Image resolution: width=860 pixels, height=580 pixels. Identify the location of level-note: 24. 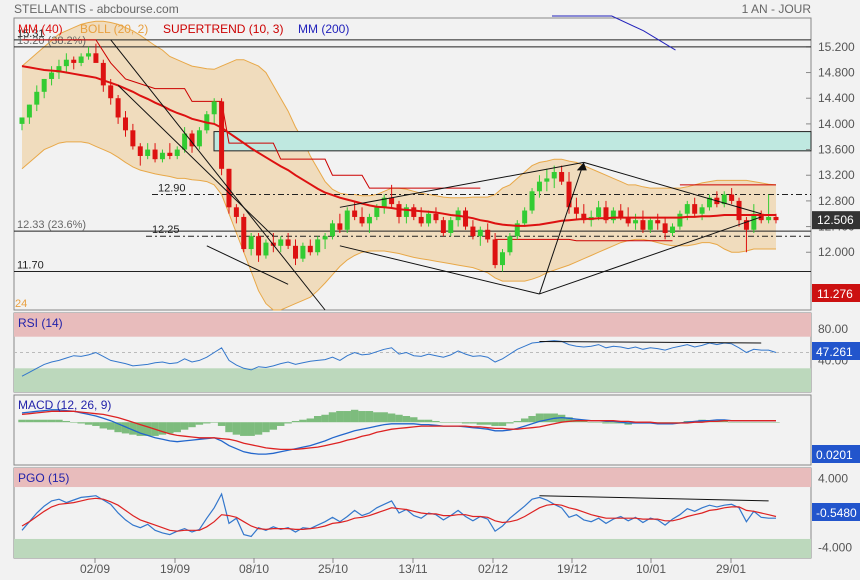
(21, 304).